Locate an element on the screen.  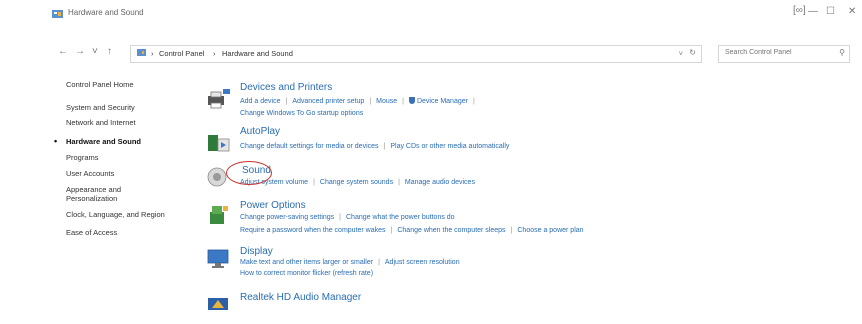
control-panel-small-icon is located at coordinates (141, 52).